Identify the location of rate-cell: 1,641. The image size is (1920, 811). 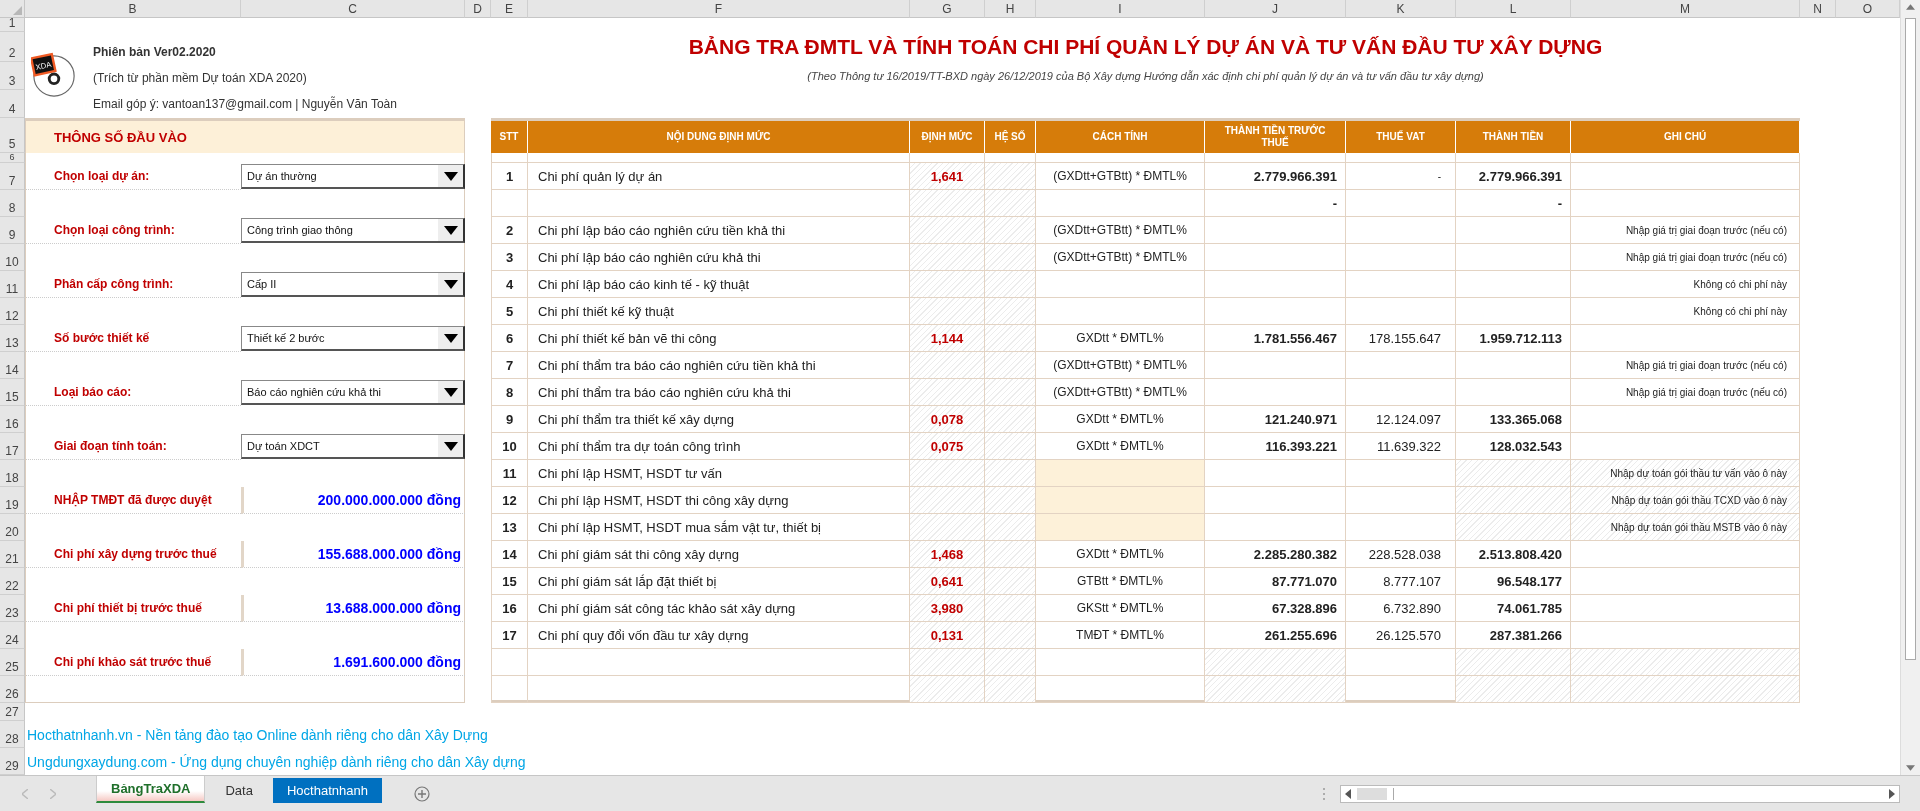
(947, 176).